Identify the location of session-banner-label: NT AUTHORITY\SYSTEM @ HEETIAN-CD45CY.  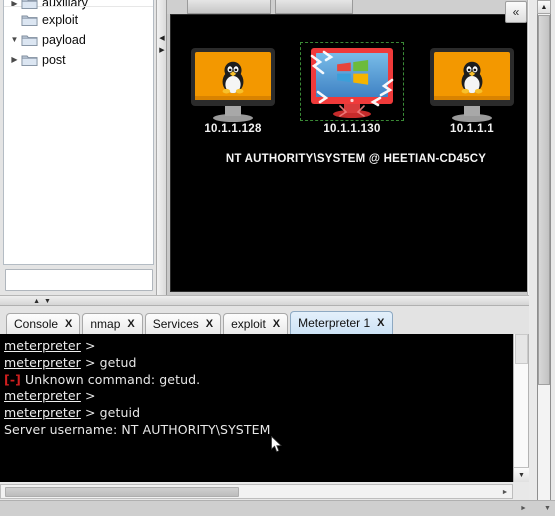
(356, 159).